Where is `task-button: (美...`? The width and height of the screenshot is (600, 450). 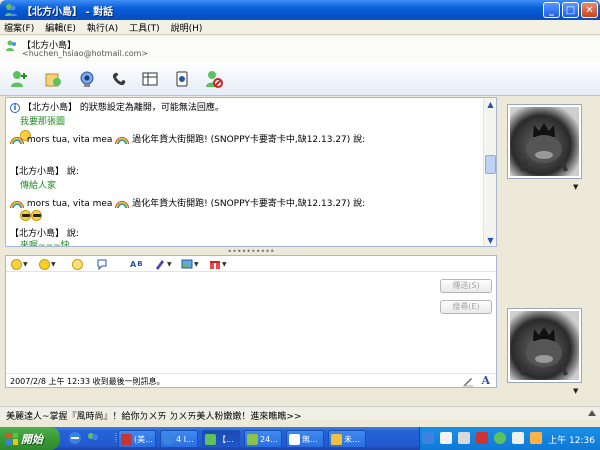
task-button: (美... is located at coordinates (137, 439).